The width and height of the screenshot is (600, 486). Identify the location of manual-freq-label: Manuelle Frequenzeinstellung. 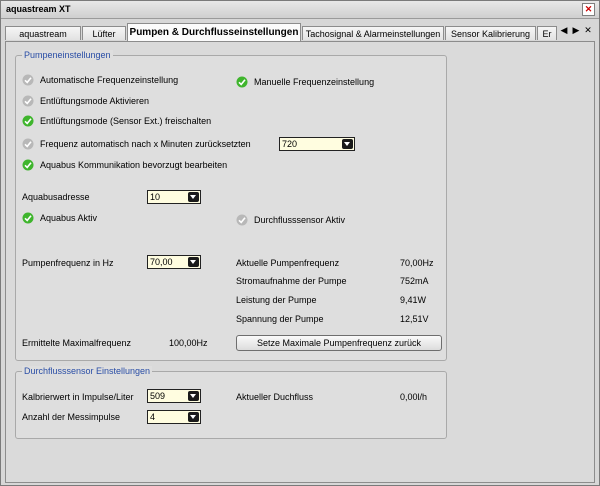
(314, 82).